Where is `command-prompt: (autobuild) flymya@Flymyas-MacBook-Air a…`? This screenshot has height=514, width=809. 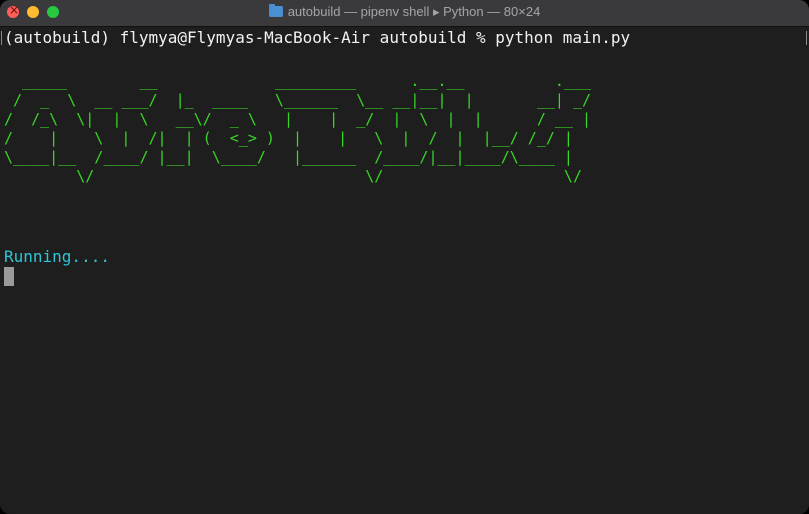
command-prompt: (autobuild) flymya@Flymyas-MacBook-Air a… is located at coordinates (317, 37).